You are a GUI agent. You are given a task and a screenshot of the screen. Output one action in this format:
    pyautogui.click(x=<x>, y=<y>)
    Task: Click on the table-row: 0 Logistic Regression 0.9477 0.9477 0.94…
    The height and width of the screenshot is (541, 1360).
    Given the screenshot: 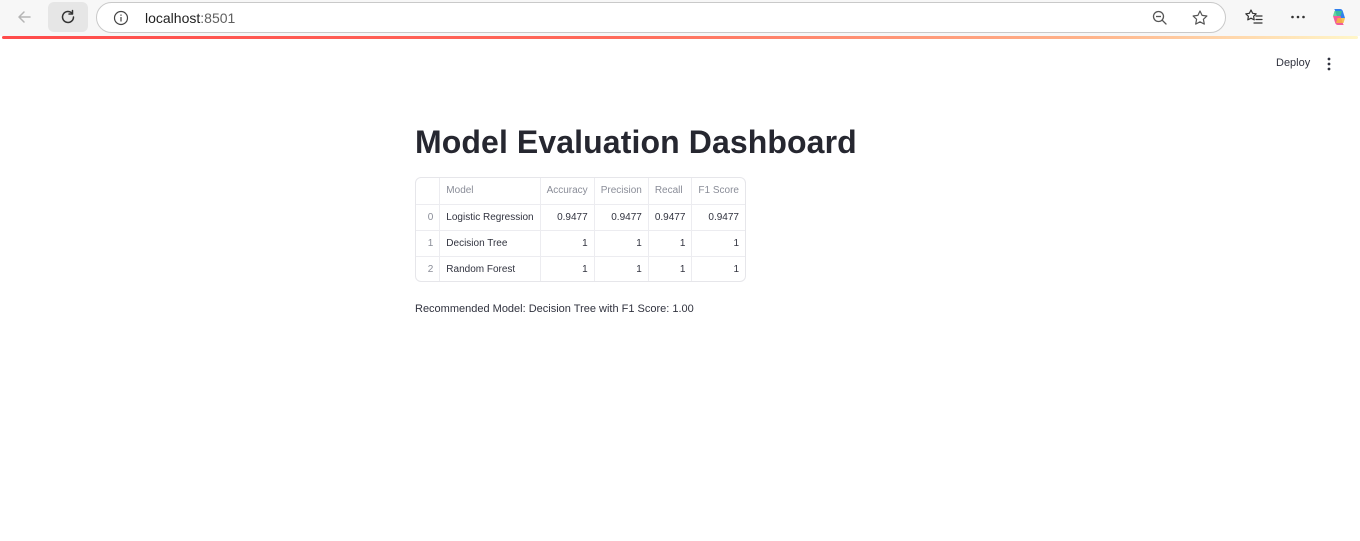 What is the action you would take?
    pyautogui.click(x=580, y=217)
    